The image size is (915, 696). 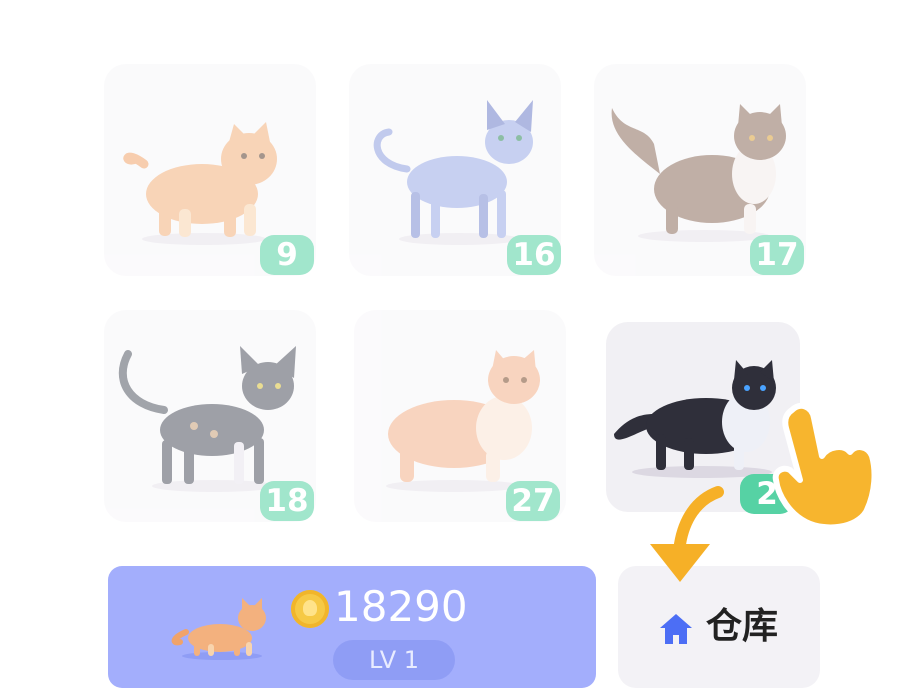 I want to click on buy-cat-button: 18290 LV 1, so click(x=352, y=627).